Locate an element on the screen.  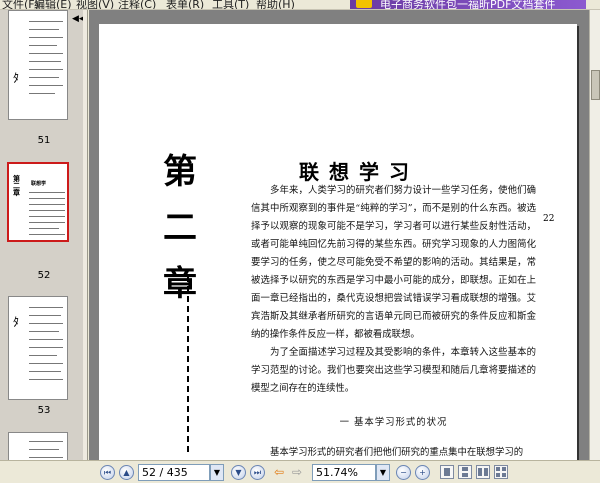
chapter-heading: 第 二 章 is located at coordinates (180, 228).